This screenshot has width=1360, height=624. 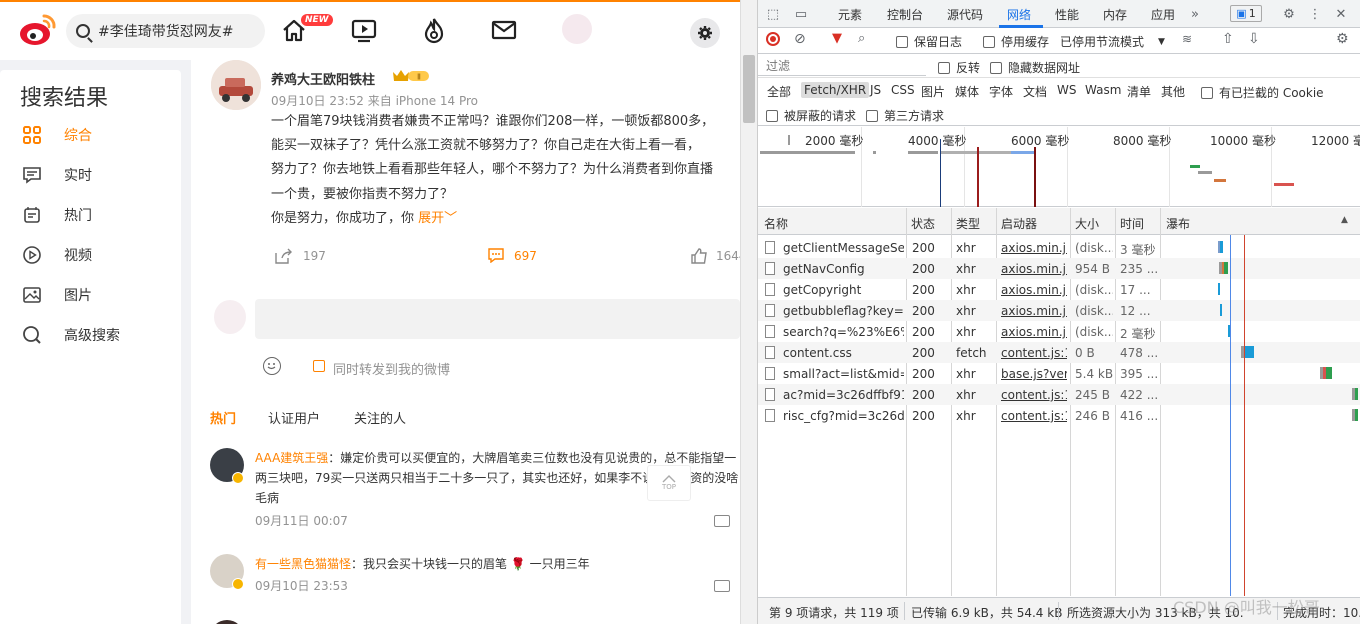 What do you see at coordinates (959, 67) in the screenshot?
I see `invert-checkbox: 反转` at bounding box center [959, 67].